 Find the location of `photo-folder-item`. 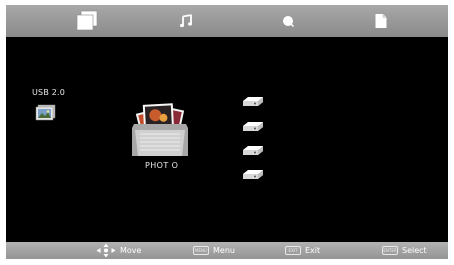

photo-folder-item is located at coordinates (160, 132).